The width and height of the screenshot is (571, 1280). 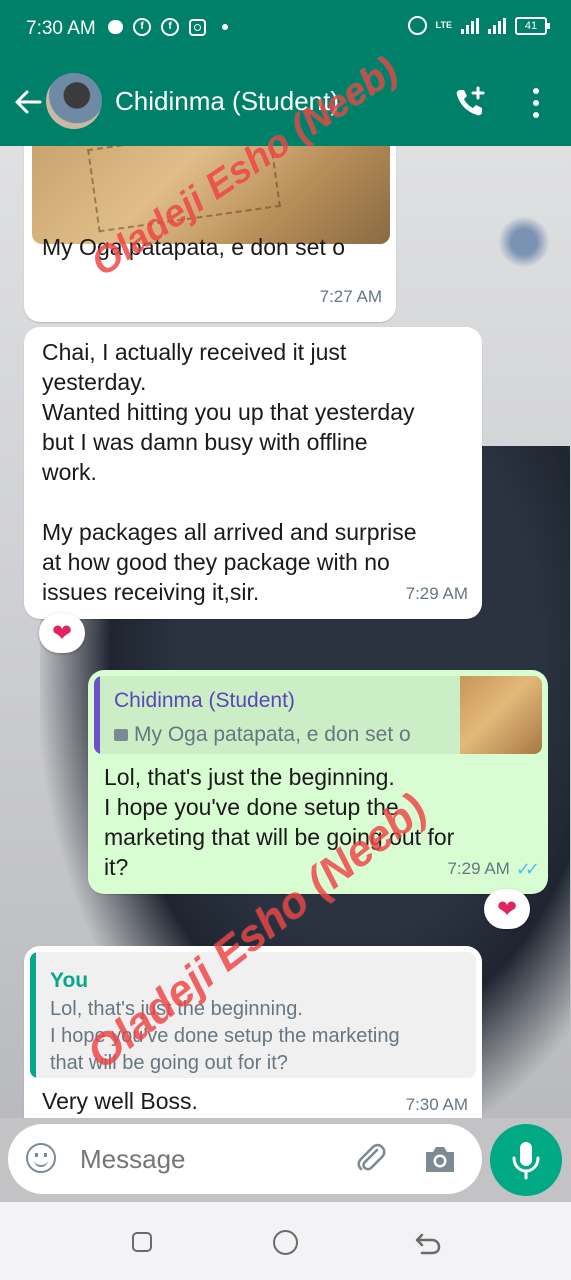 What do you see at coordinates (210, 1159) in the screenshot?
I see `message-input` at bounding box center [210, 1159].